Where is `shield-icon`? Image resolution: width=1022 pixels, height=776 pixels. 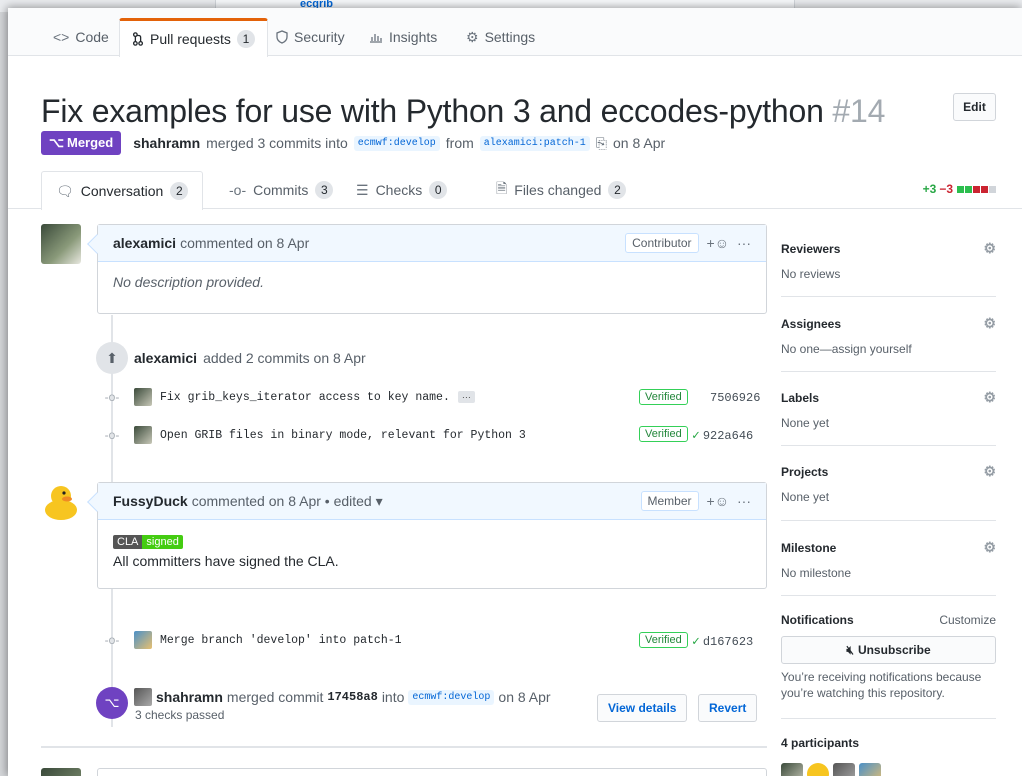
shield-icon is located at coordinates (282, 37).